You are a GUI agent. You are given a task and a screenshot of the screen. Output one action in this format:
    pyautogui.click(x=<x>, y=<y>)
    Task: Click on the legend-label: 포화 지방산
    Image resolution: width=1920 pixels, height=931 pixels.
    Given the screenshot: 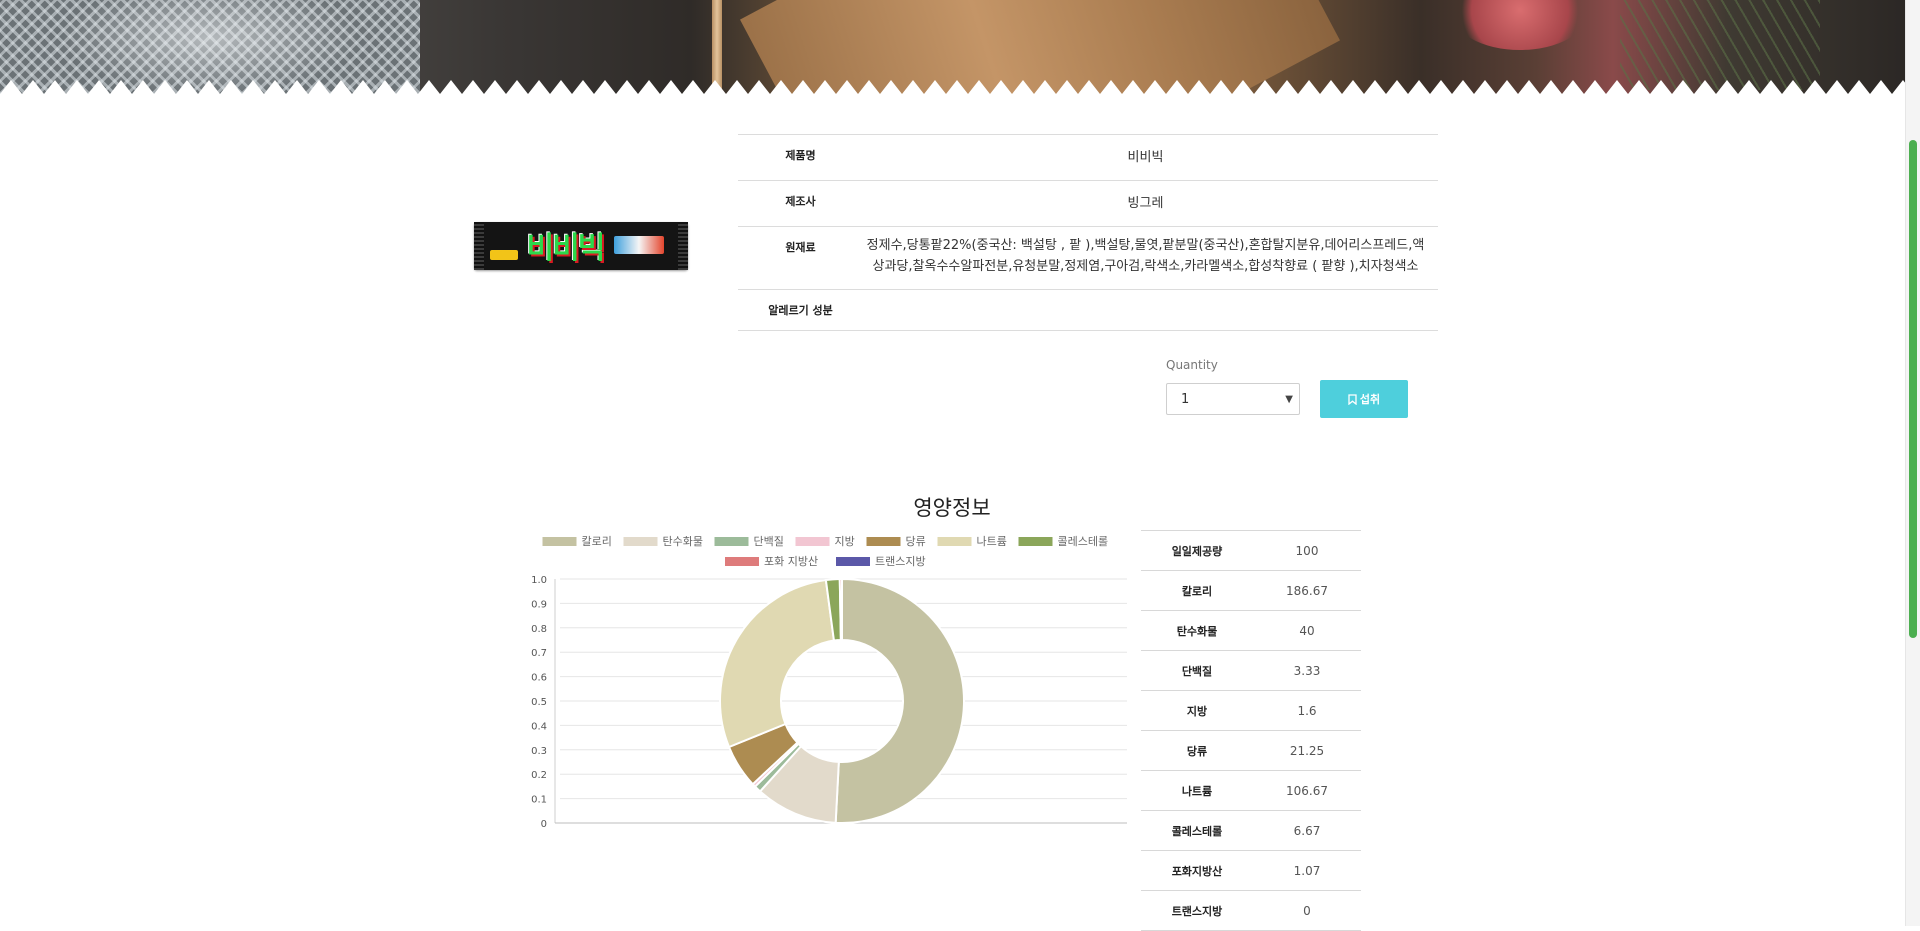 What is the action you would take?
    pyautogui.click(x=791, y=561)
    